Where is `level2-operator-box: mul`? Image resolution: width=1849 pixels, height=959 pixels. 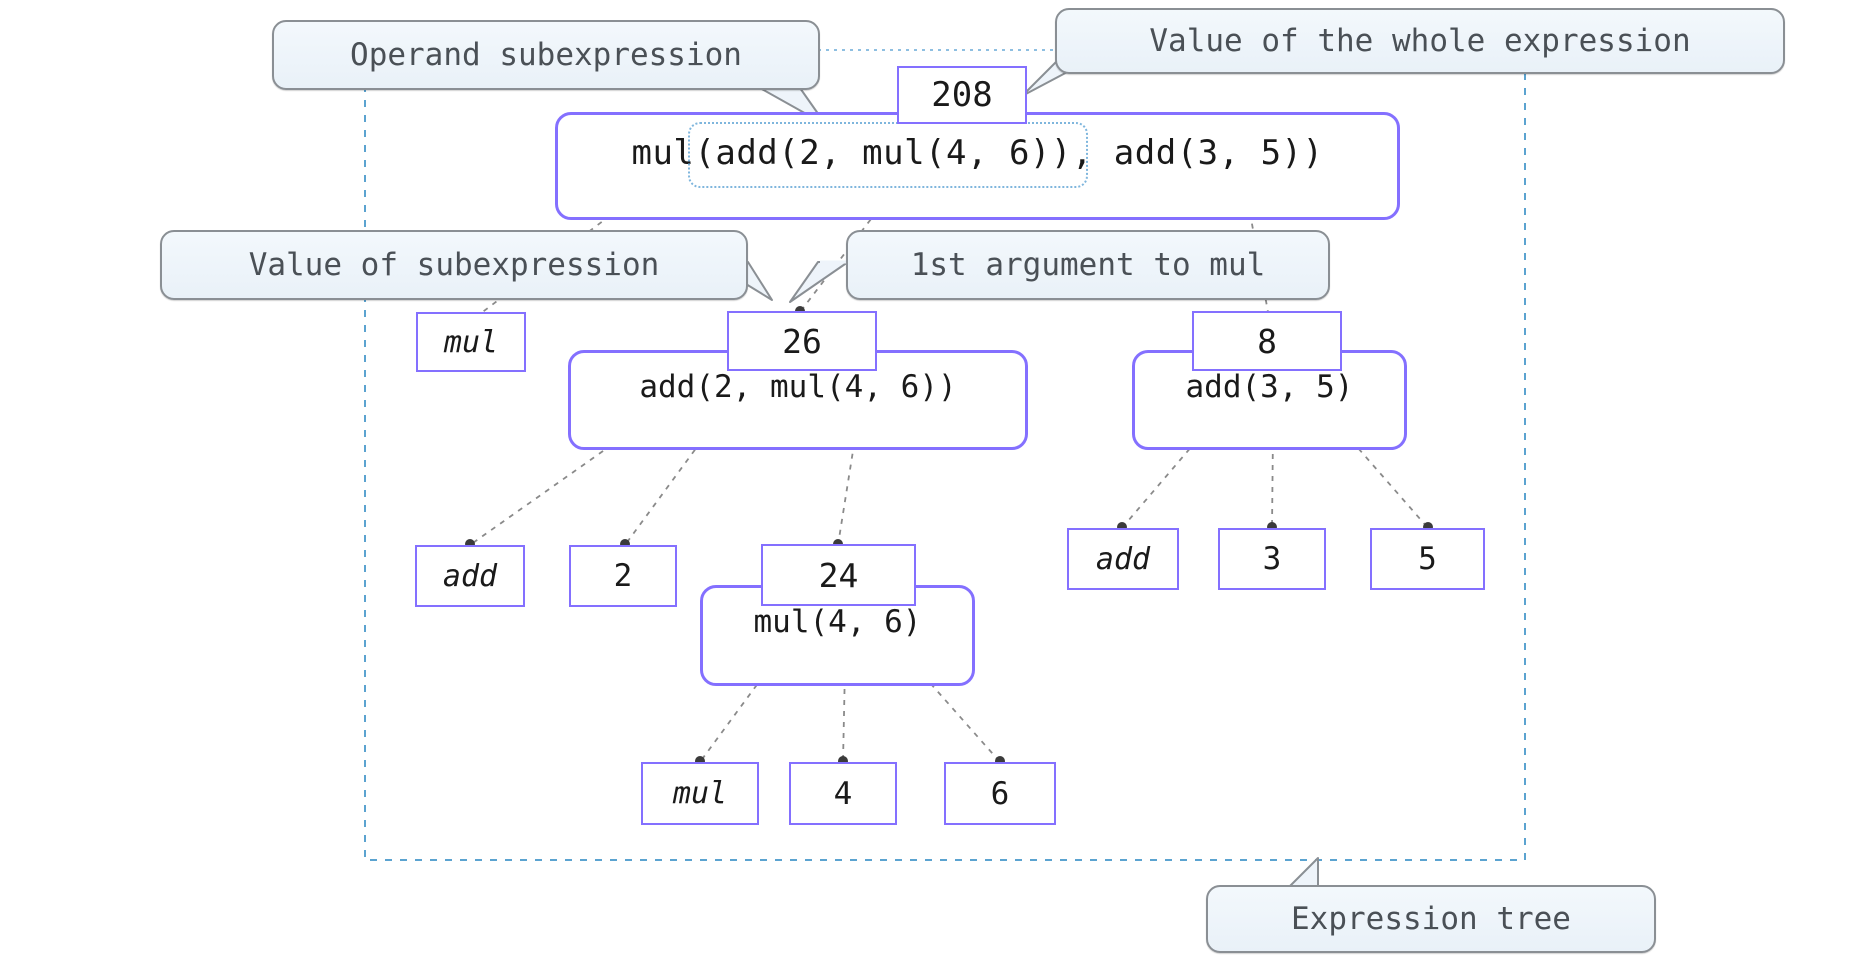 level2-operator-box: mul is located at coordinates (471, 342).